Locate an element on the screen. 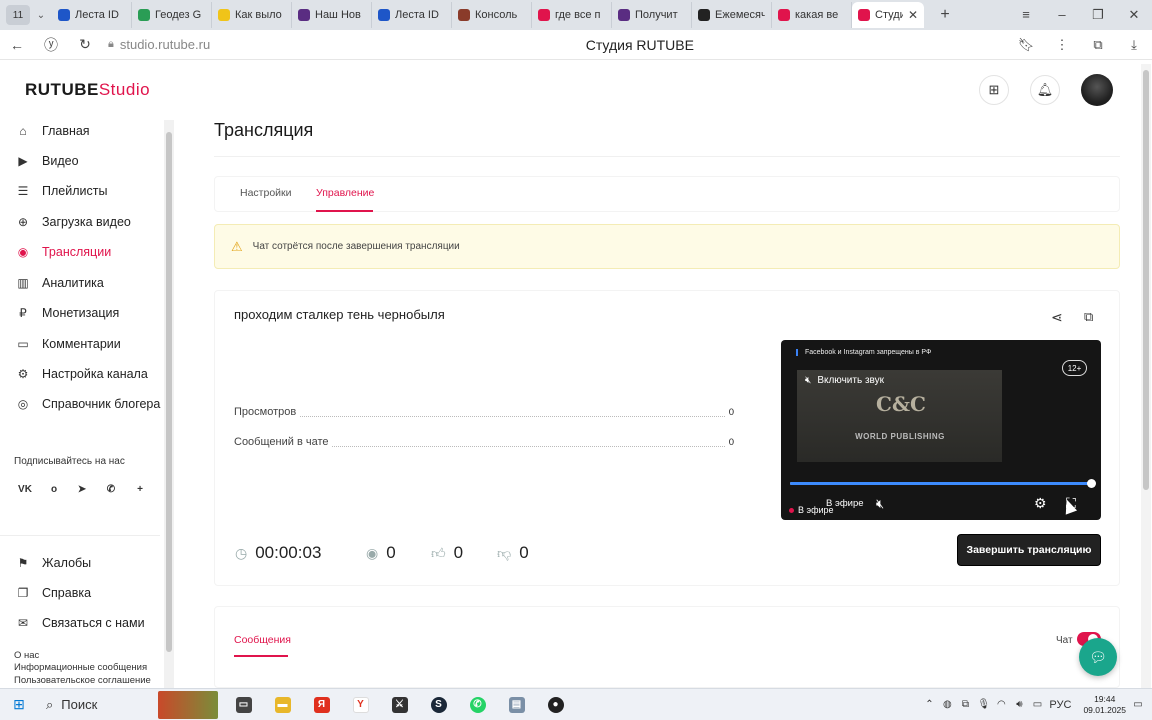  more-dots-icon: ⋮ is located at coordinates (1062, 45).